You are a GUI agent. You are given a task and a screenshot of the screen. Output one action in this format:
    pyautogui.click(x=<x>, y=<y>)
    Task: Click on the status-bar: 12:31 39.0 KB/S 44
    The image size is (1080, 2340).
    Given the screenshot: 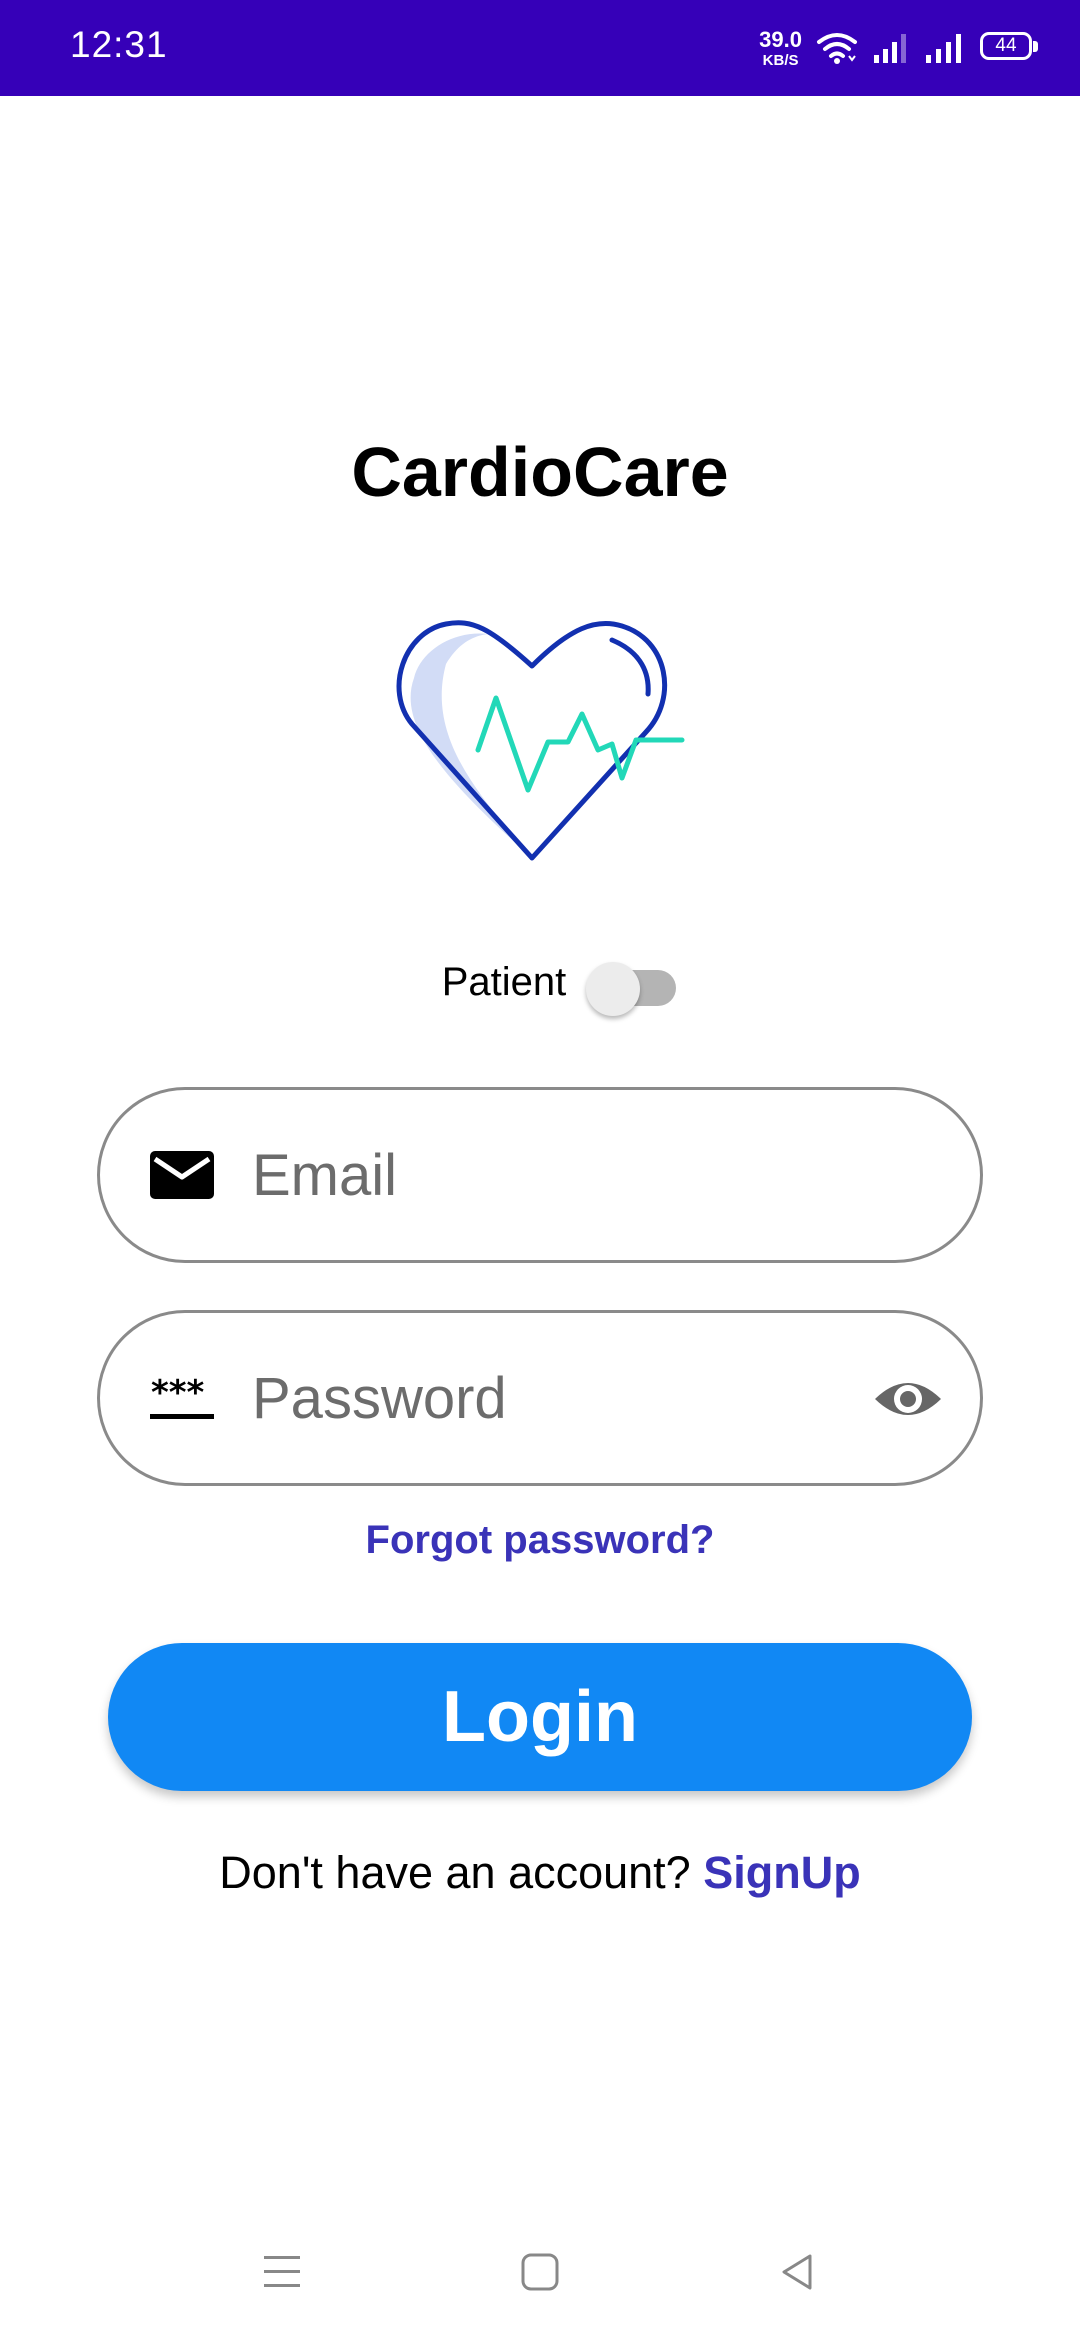 What is the action you would take?
    pyautogui.click(x=540, y=48)
    